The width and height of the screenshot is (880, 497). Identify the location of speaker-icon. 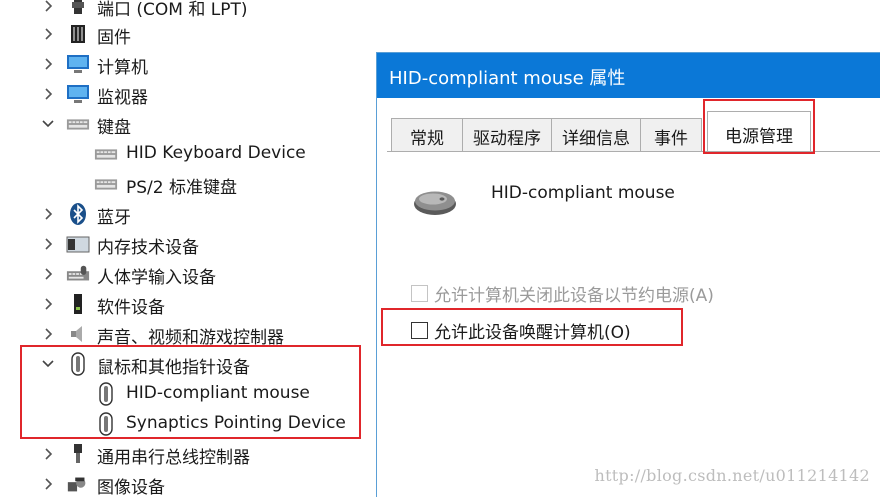
(78, 334).